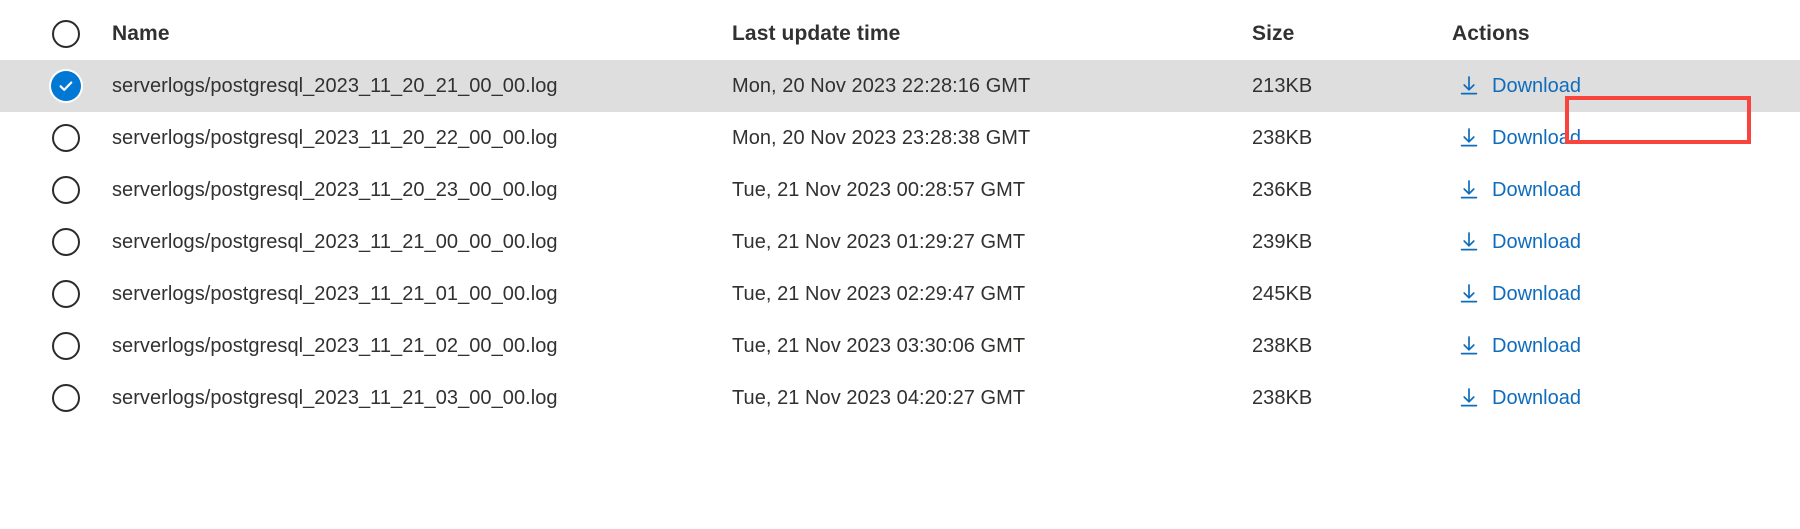 The height and width of the screenshot is (529, 1800). Describe the element at coordinates (1626, 33) in the screenshot. I see `column-header-actions: Actions` at that location.